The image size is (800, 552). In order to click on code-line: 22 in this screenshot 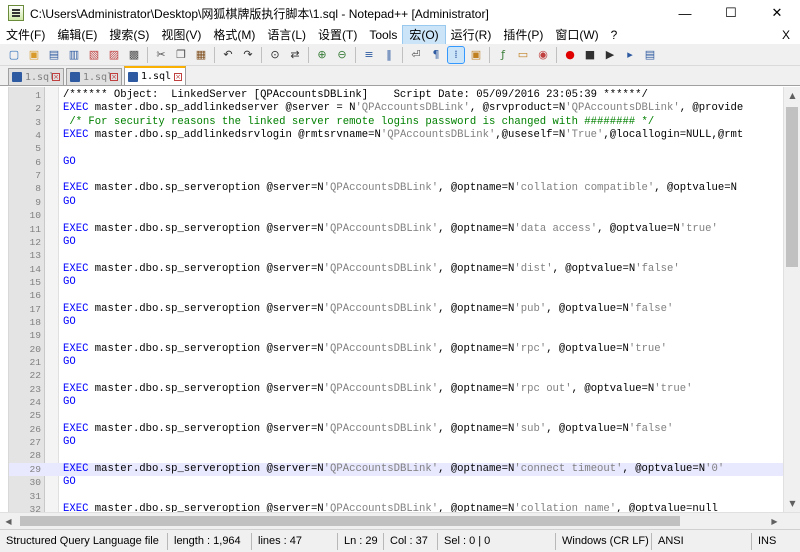, I will do `click(396, 375)`.